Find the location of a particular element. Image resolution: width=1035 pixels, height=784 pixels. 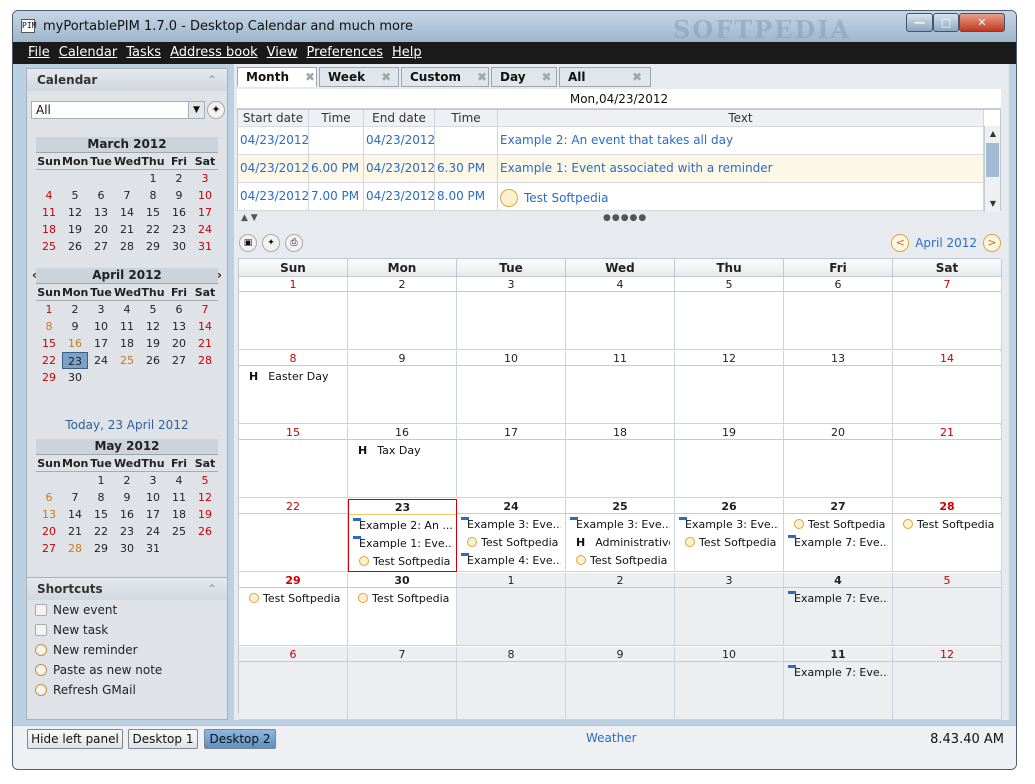

mini-calendar-day: 14 is located at coordinates (205, 326).